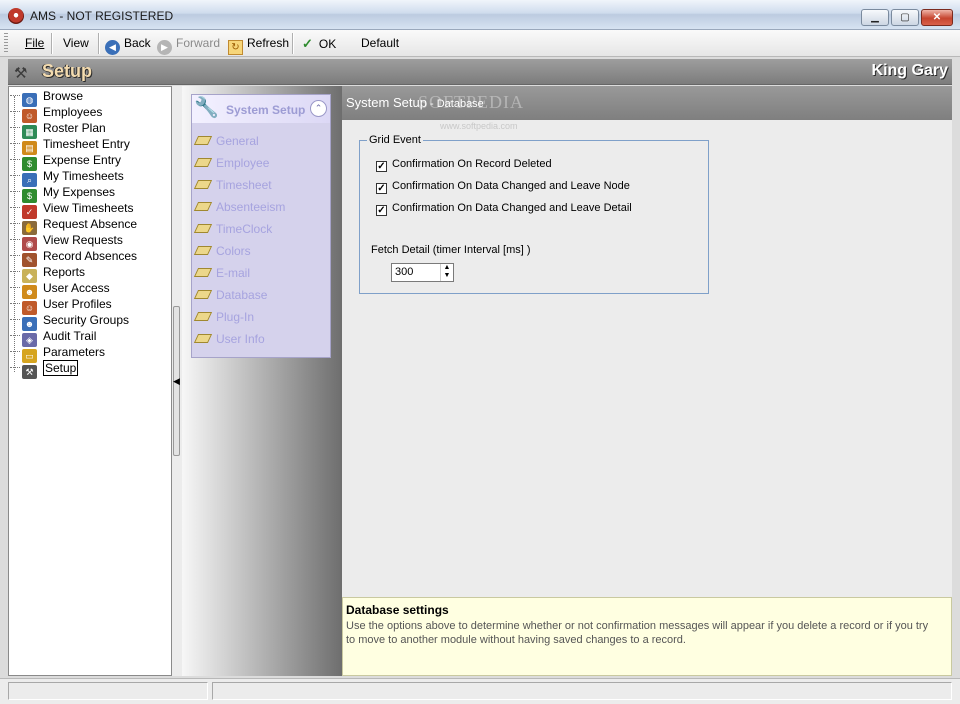  I want to click on setup-link-e-mail: E-mail, so click(222, 273).